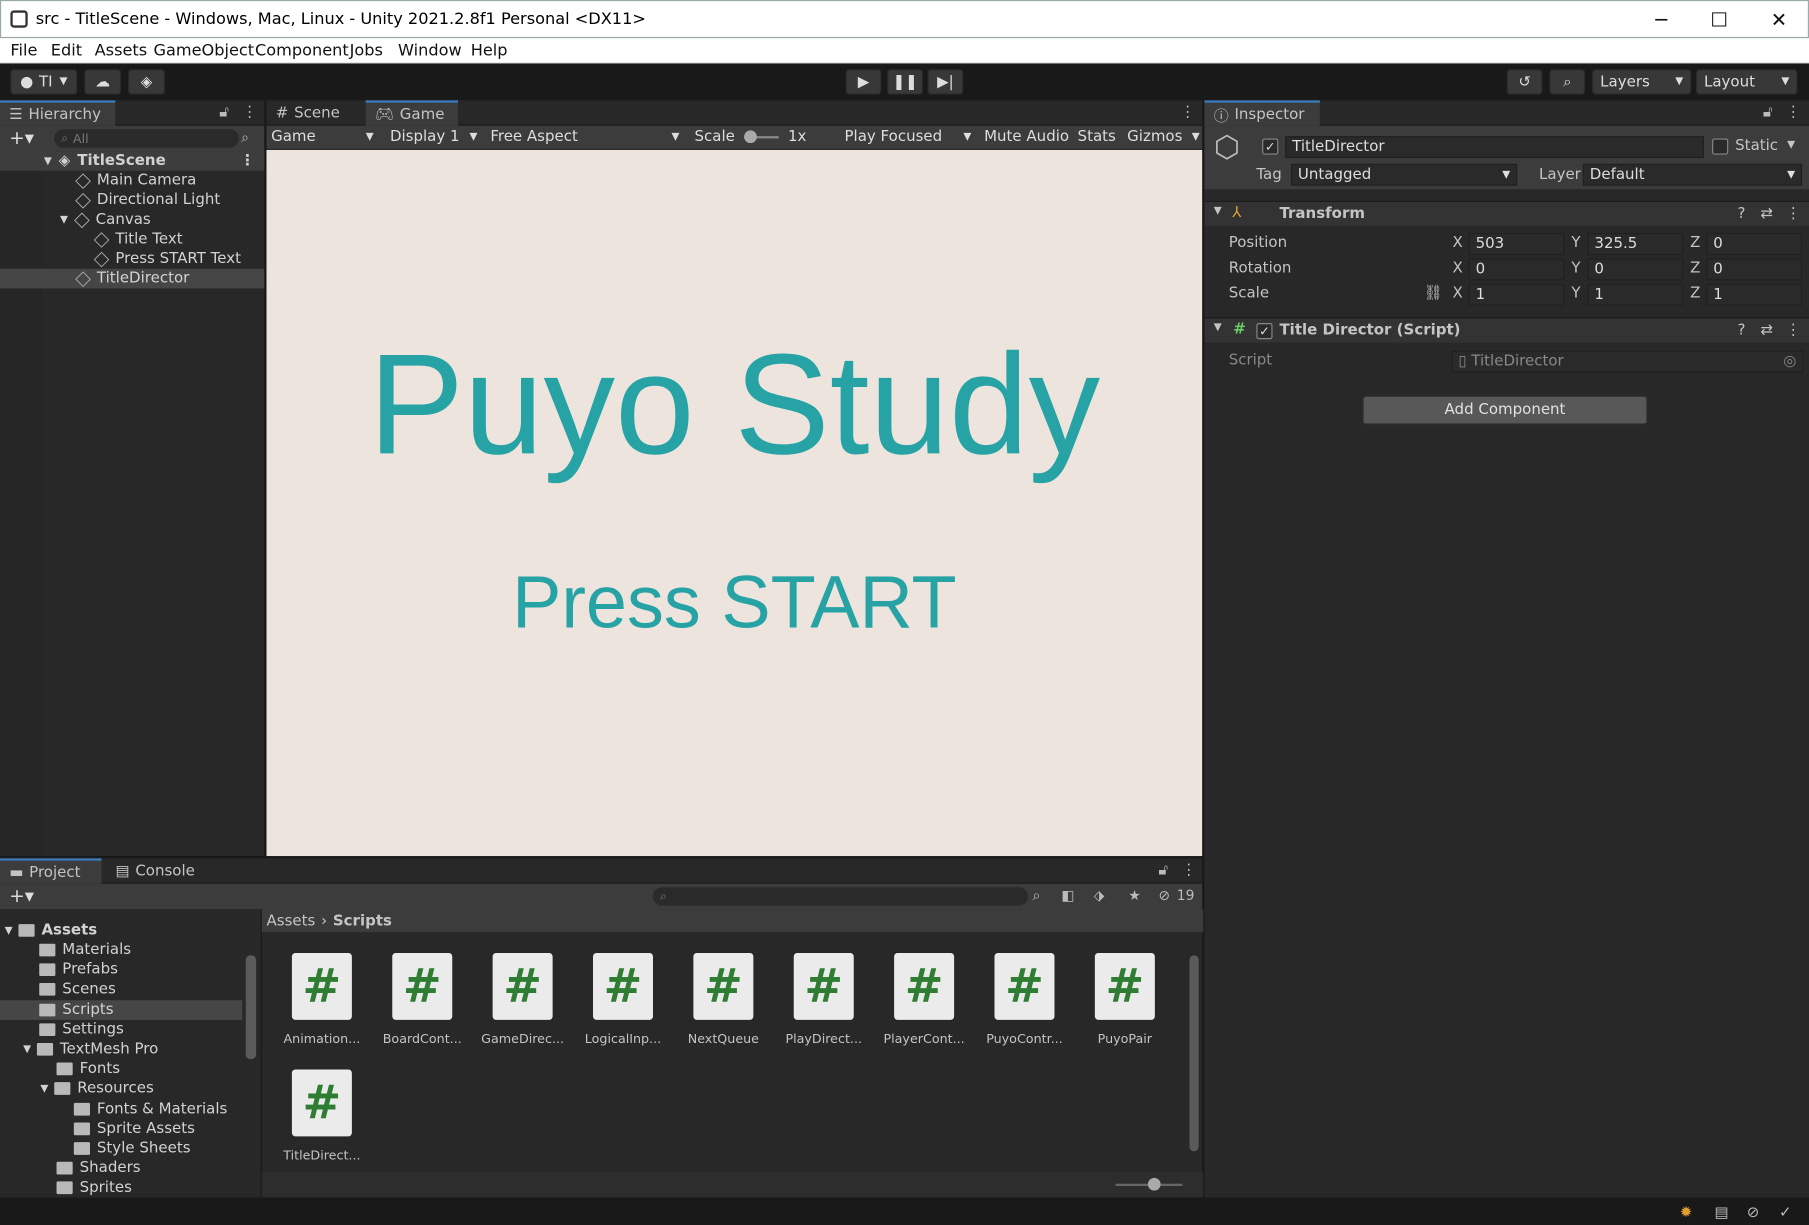 The image size is (1809, 1225). What do you see at coordinates (1785, 1212) in the screenshot?
I see `progress-check-icon: ✓` at bounding box center [1785, 1212].